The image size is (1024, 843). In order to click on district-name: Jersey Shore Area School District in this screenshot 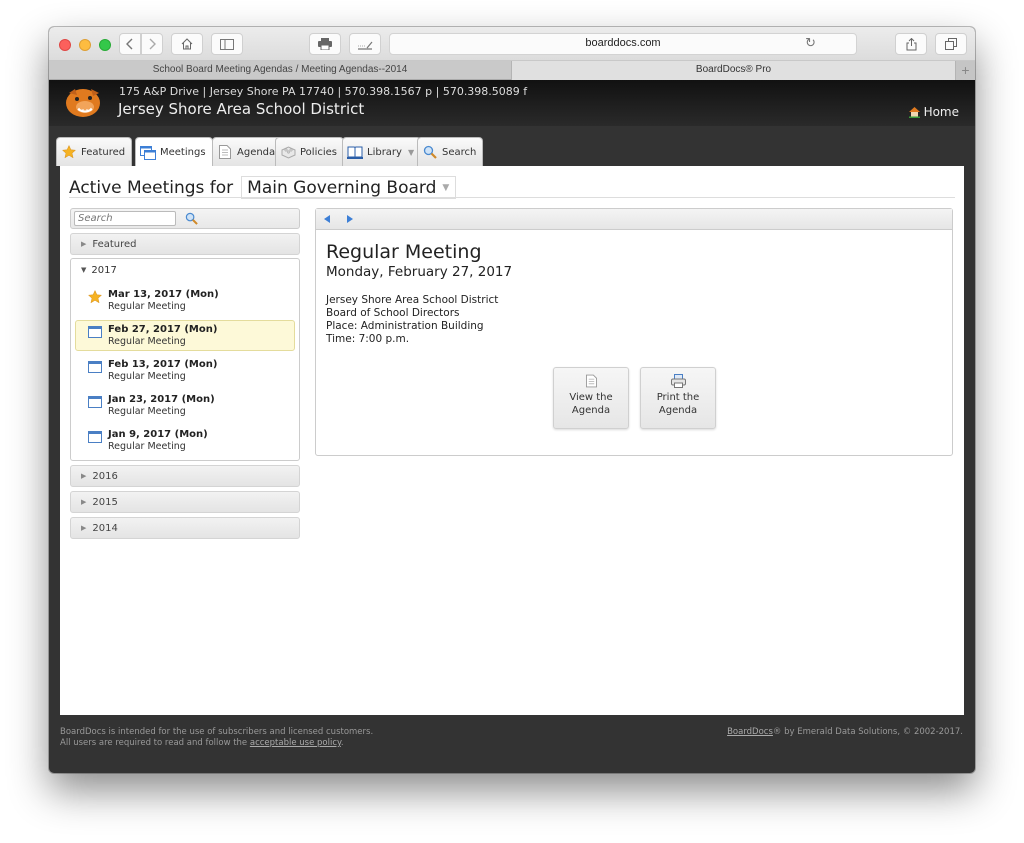, I will do `click(241, 109)`.